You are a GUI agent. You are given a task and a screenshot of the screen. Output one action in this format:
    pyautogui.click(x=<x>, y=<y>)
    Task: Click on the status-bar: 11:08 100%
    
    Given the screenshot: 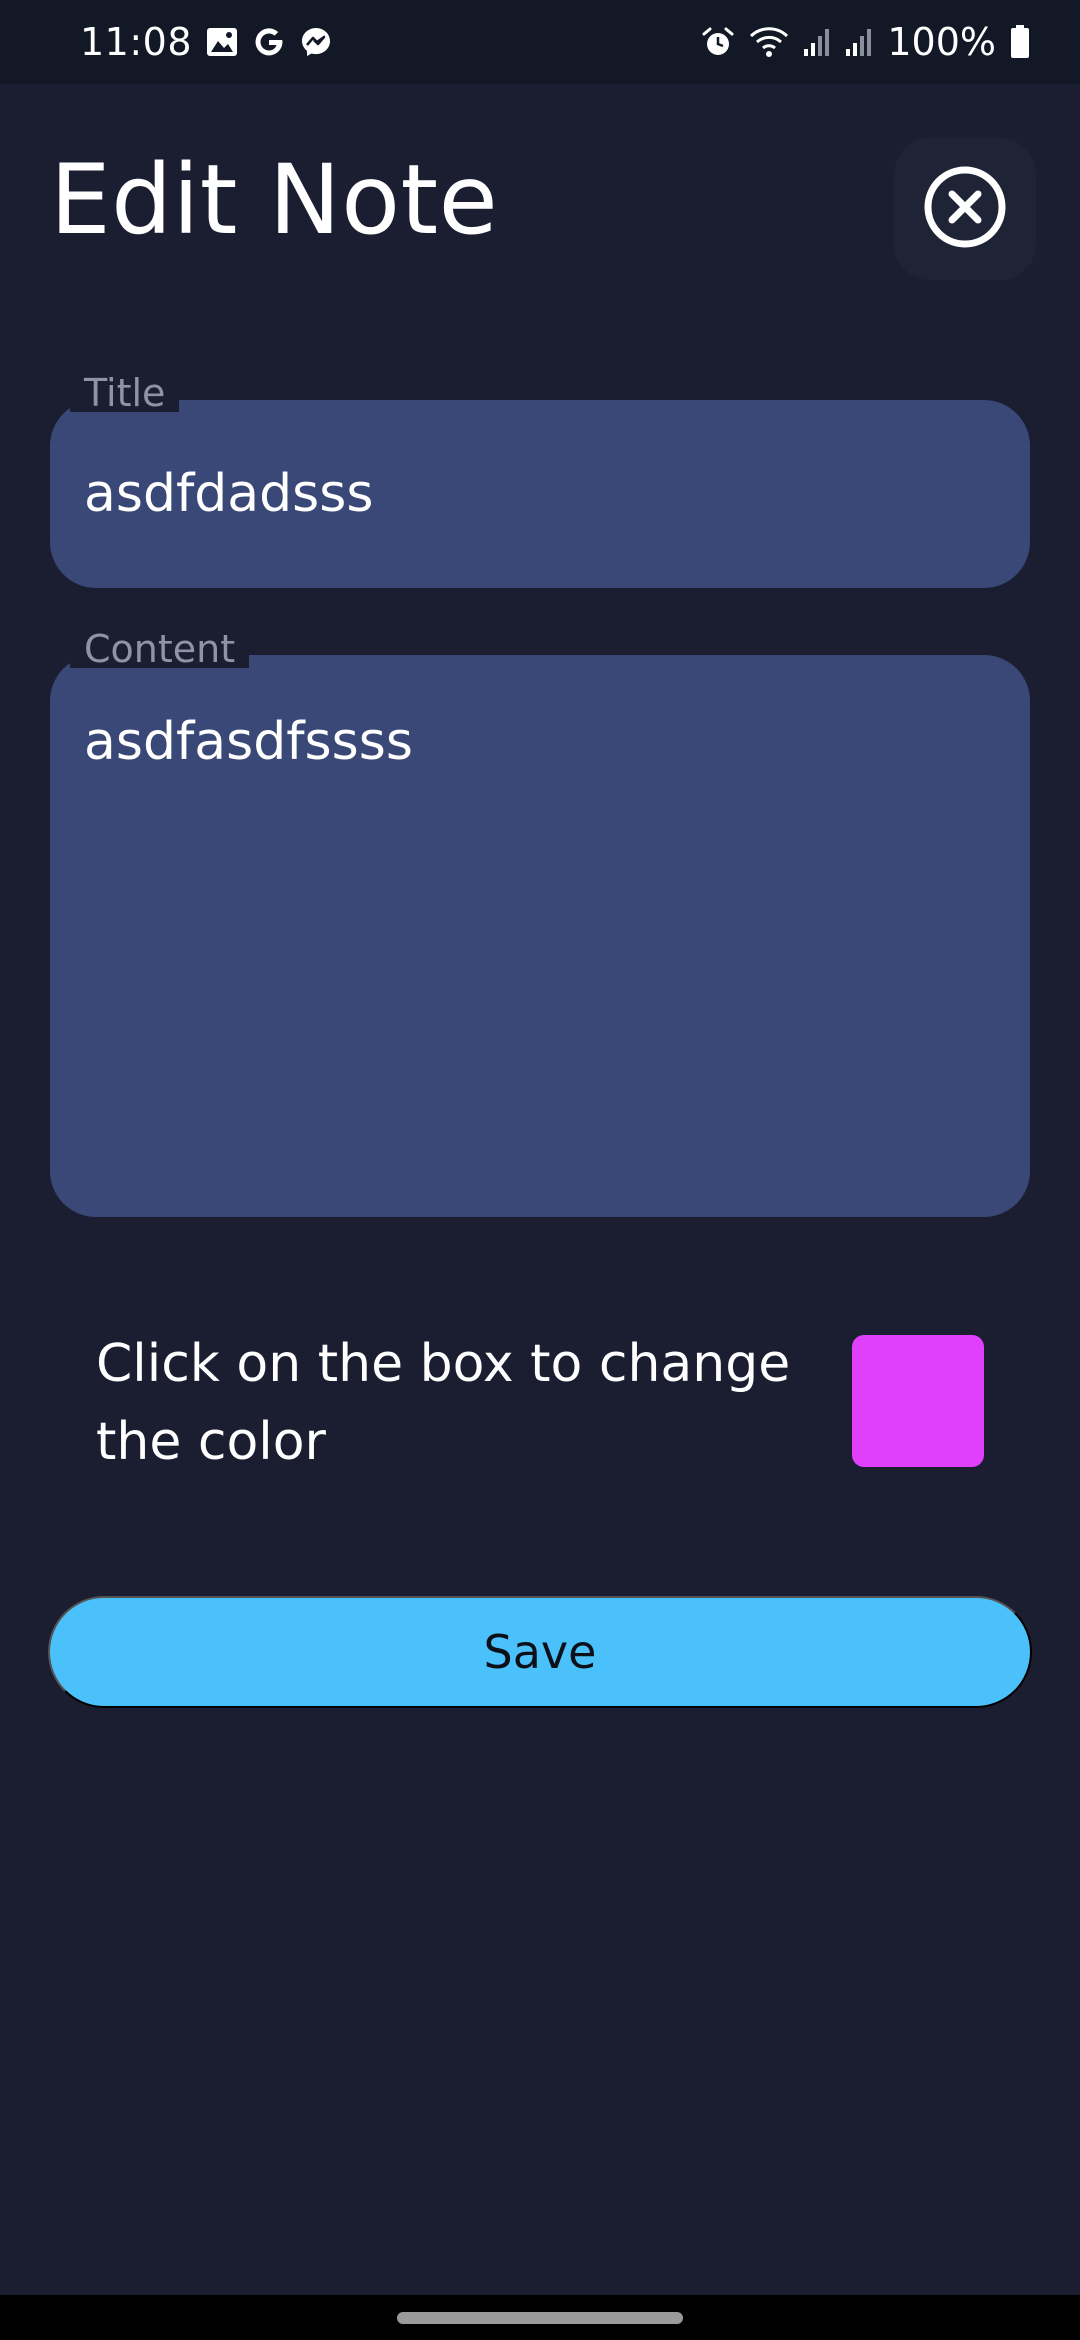 What is the action you would take?
    pyautogui.click(x=540, y=42)
    